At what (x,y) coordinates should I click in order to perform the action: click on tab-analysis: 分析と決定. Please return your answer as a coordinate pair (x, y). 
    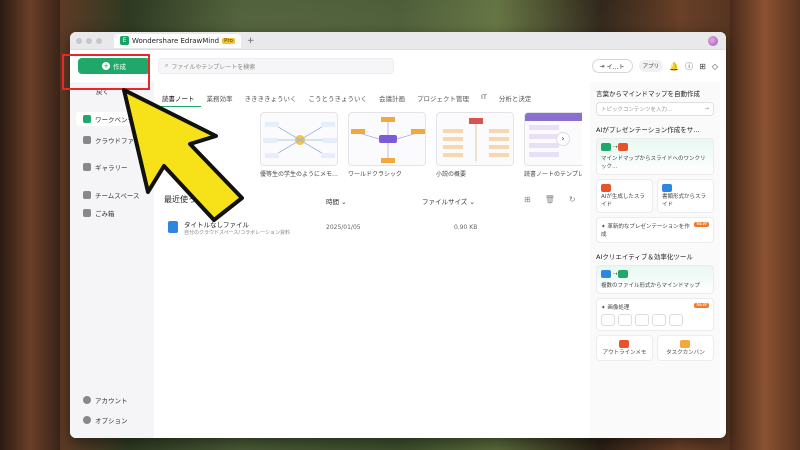
    Looking at the image, I should click on (515, 98).